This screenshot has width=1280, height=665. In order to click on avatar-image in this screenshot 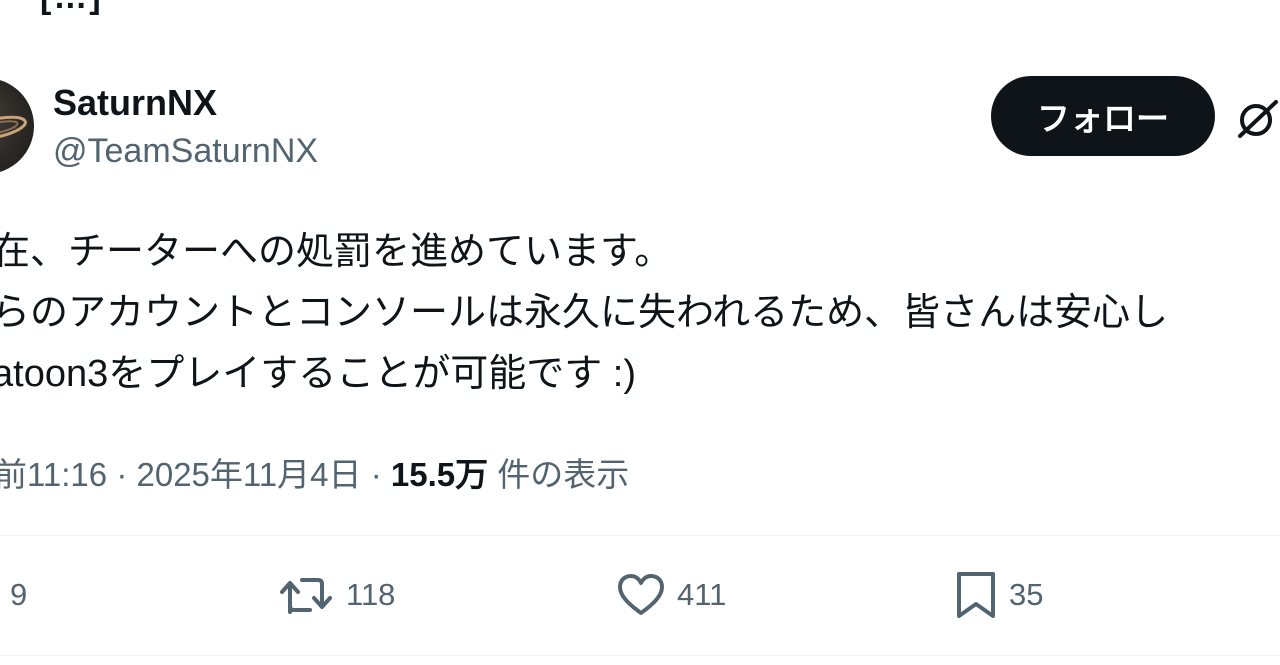, I will do `click(13, 128)`.